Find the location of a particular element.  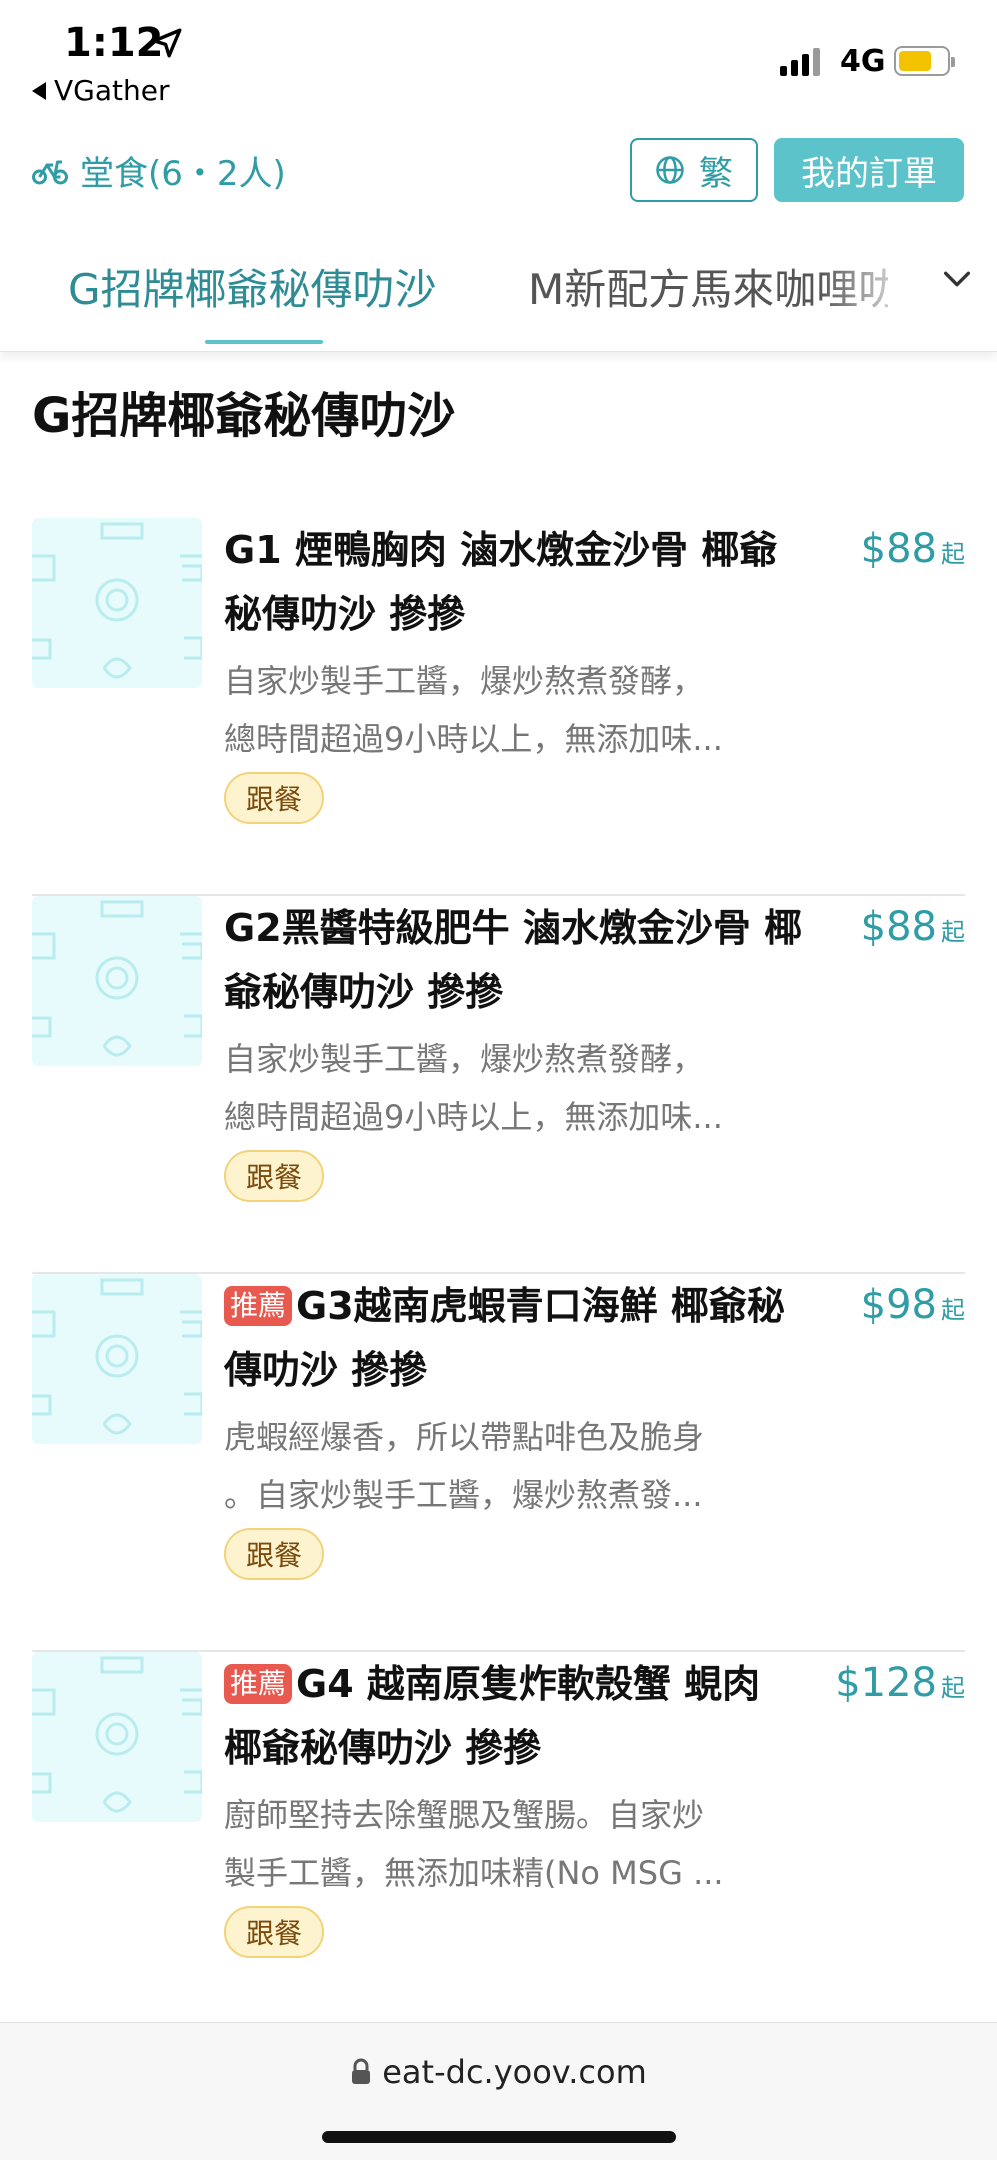

browser-address-bar: eat-dc.yoov.com is located at coordinates (498, 2091).